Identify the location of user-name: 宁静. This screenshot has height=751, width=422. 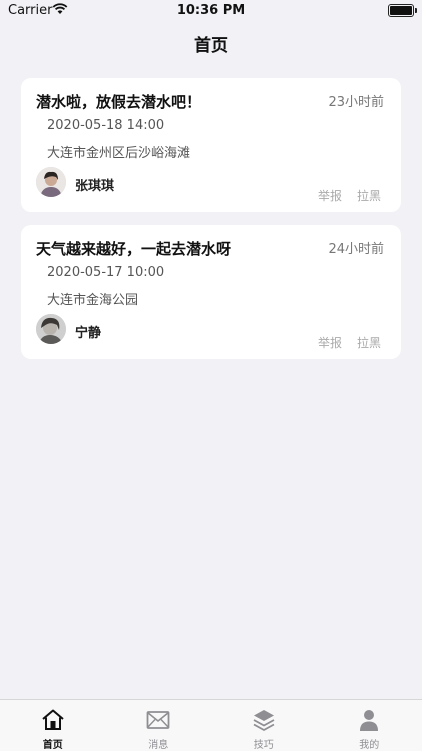
(88, 331).